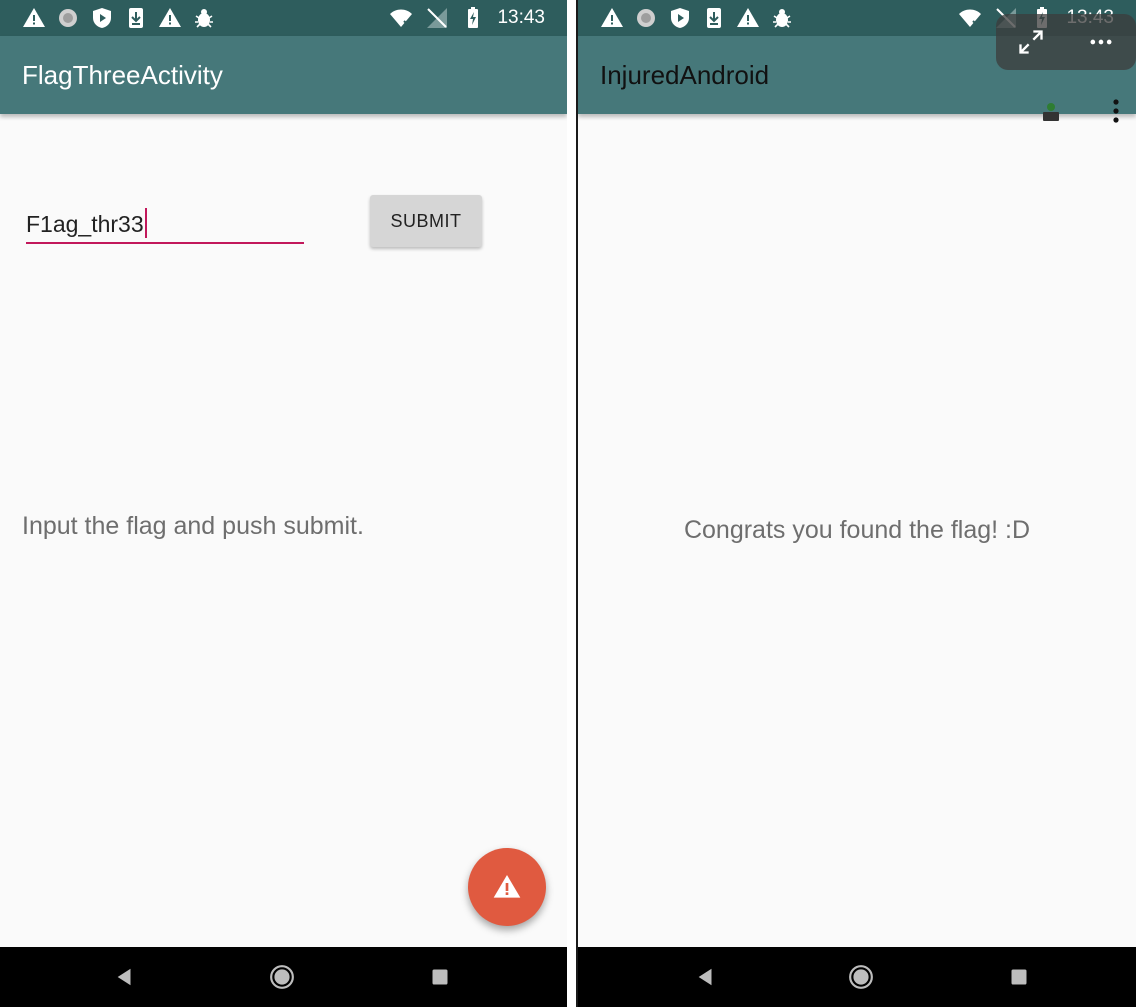  What do you see at coordinates (571, 503) in the screenshot?
I see `screen-divider` at bounding box center [571, 503].